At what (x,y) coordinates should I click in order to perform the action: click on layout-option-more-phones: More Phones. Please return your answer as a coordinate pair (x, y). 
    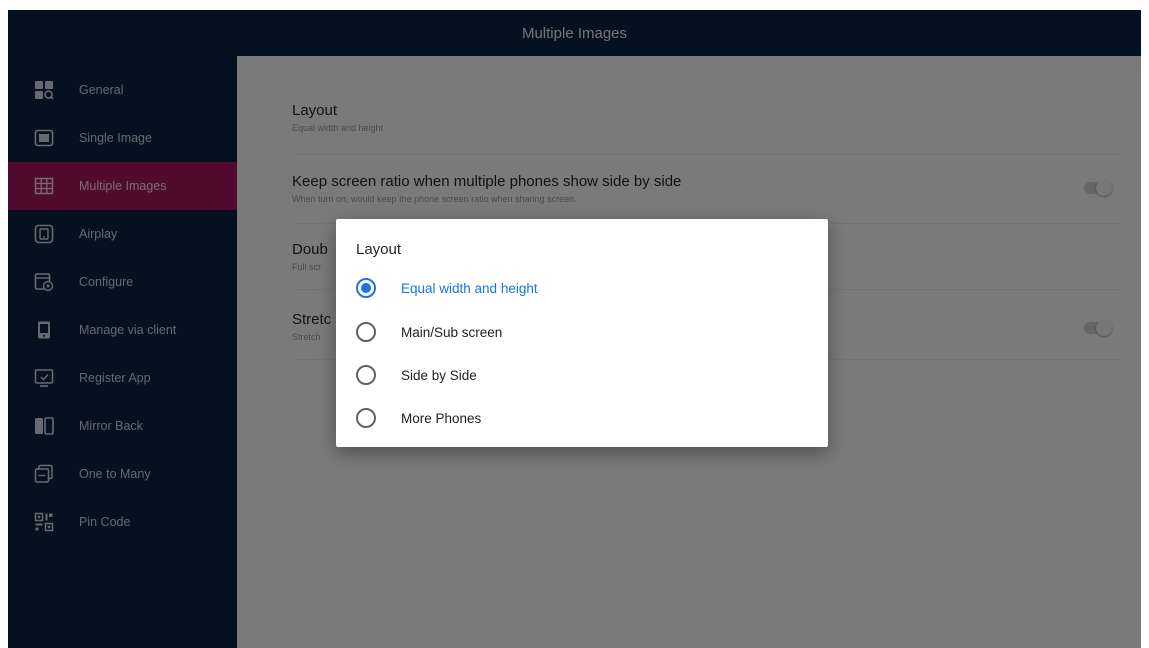
    Looking at the image, I should click on (418, 418).